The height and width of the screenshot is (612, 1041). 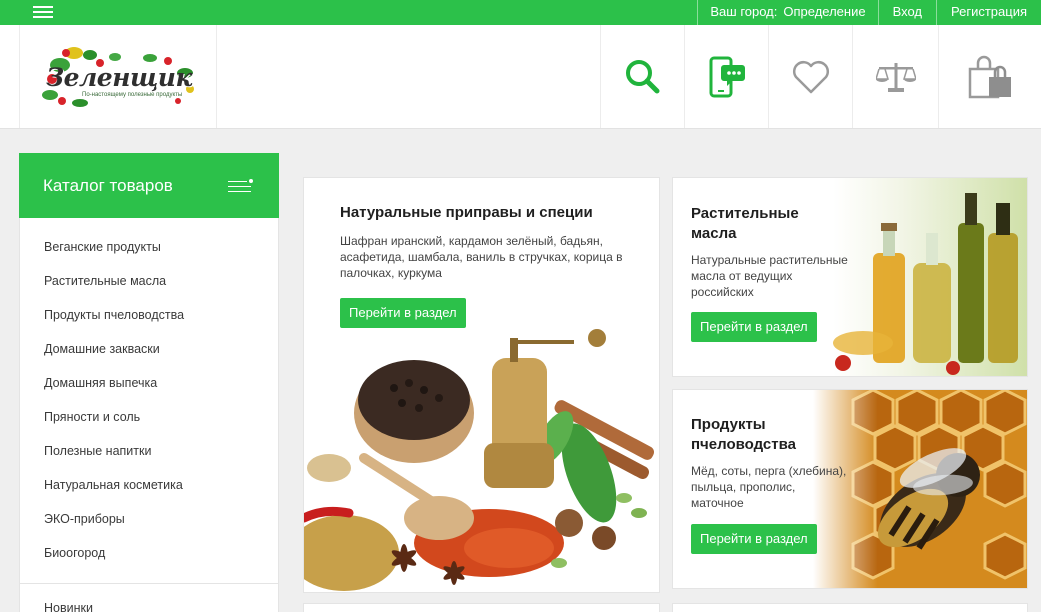 I want to click on heart-icon, so click(x=810, y=76).